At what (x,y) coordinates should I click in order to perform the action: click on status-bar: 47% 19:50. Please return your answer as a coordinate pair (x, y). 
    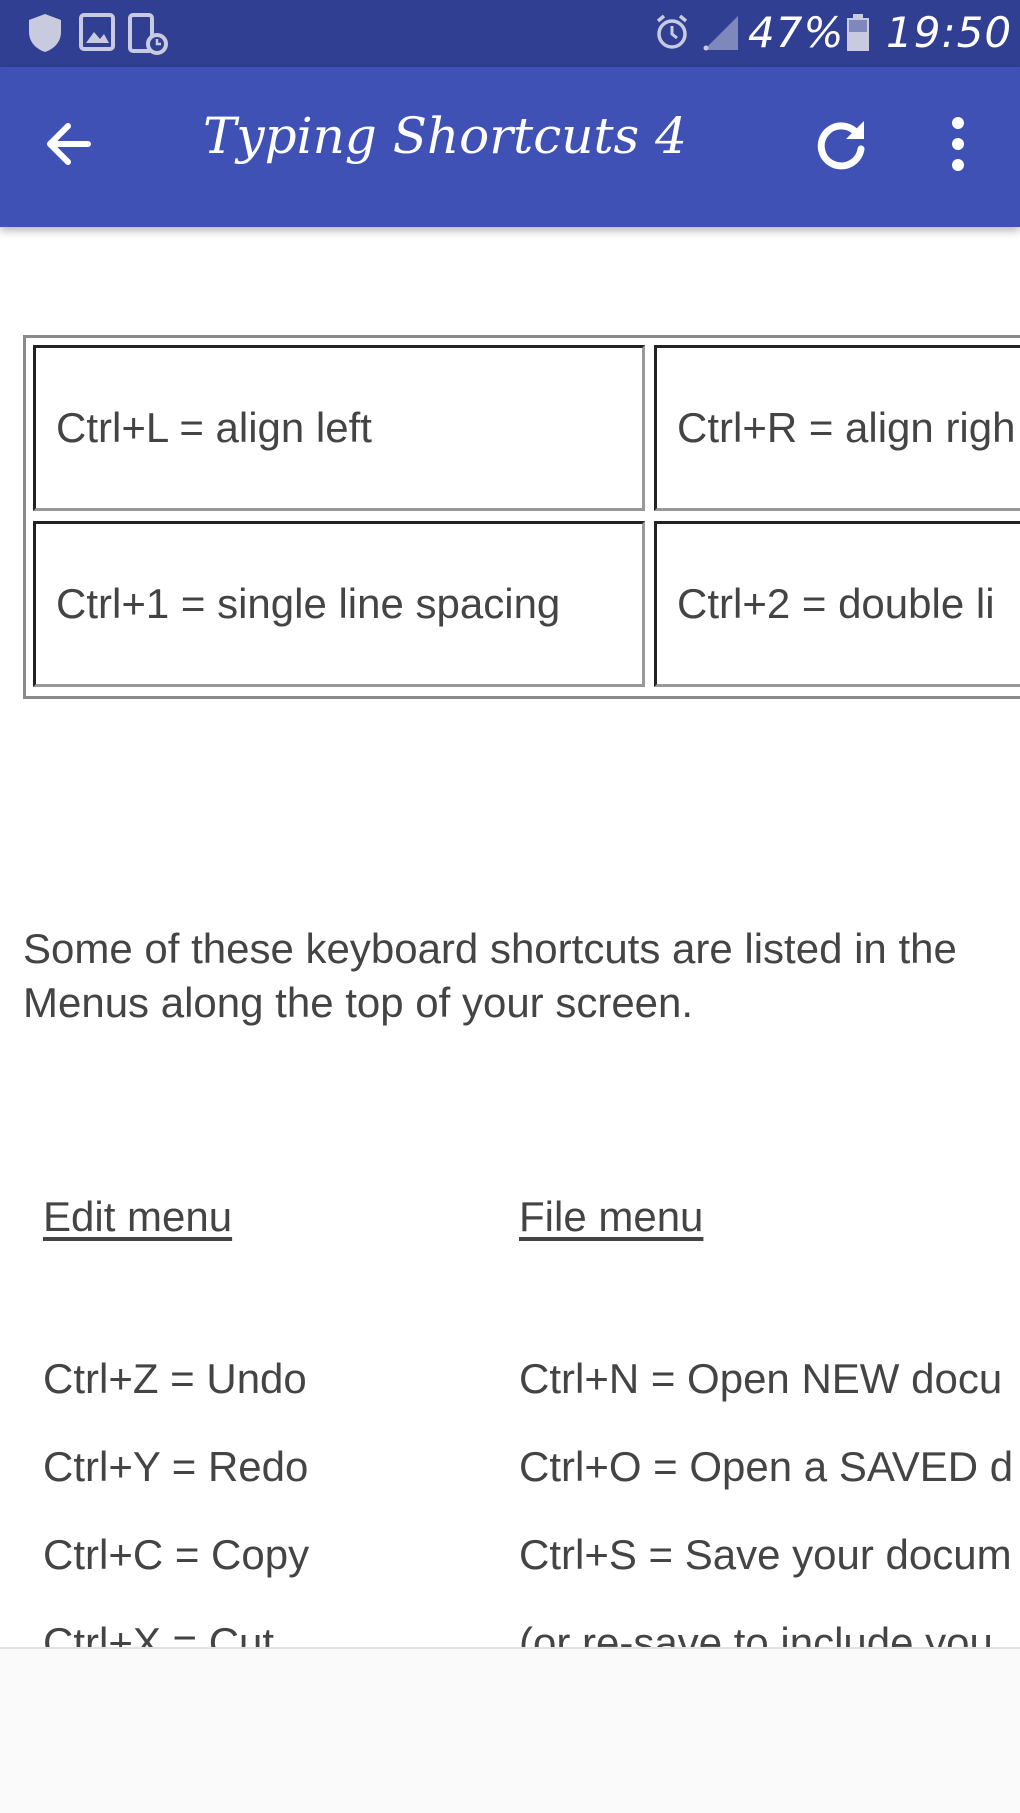
    Looking at the image, I should click on (510, 33).